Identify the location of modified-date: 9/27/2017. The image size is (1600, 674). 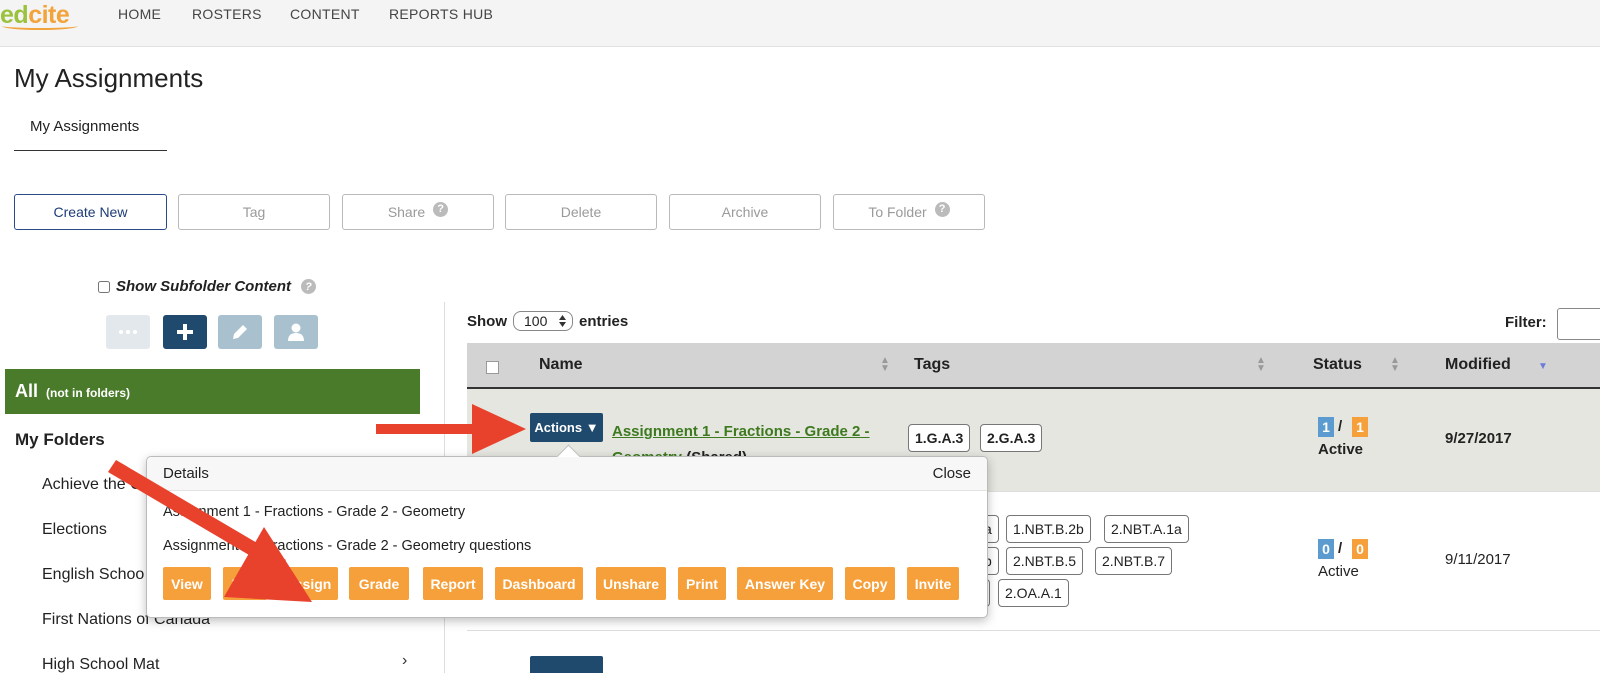
(1478, 438).